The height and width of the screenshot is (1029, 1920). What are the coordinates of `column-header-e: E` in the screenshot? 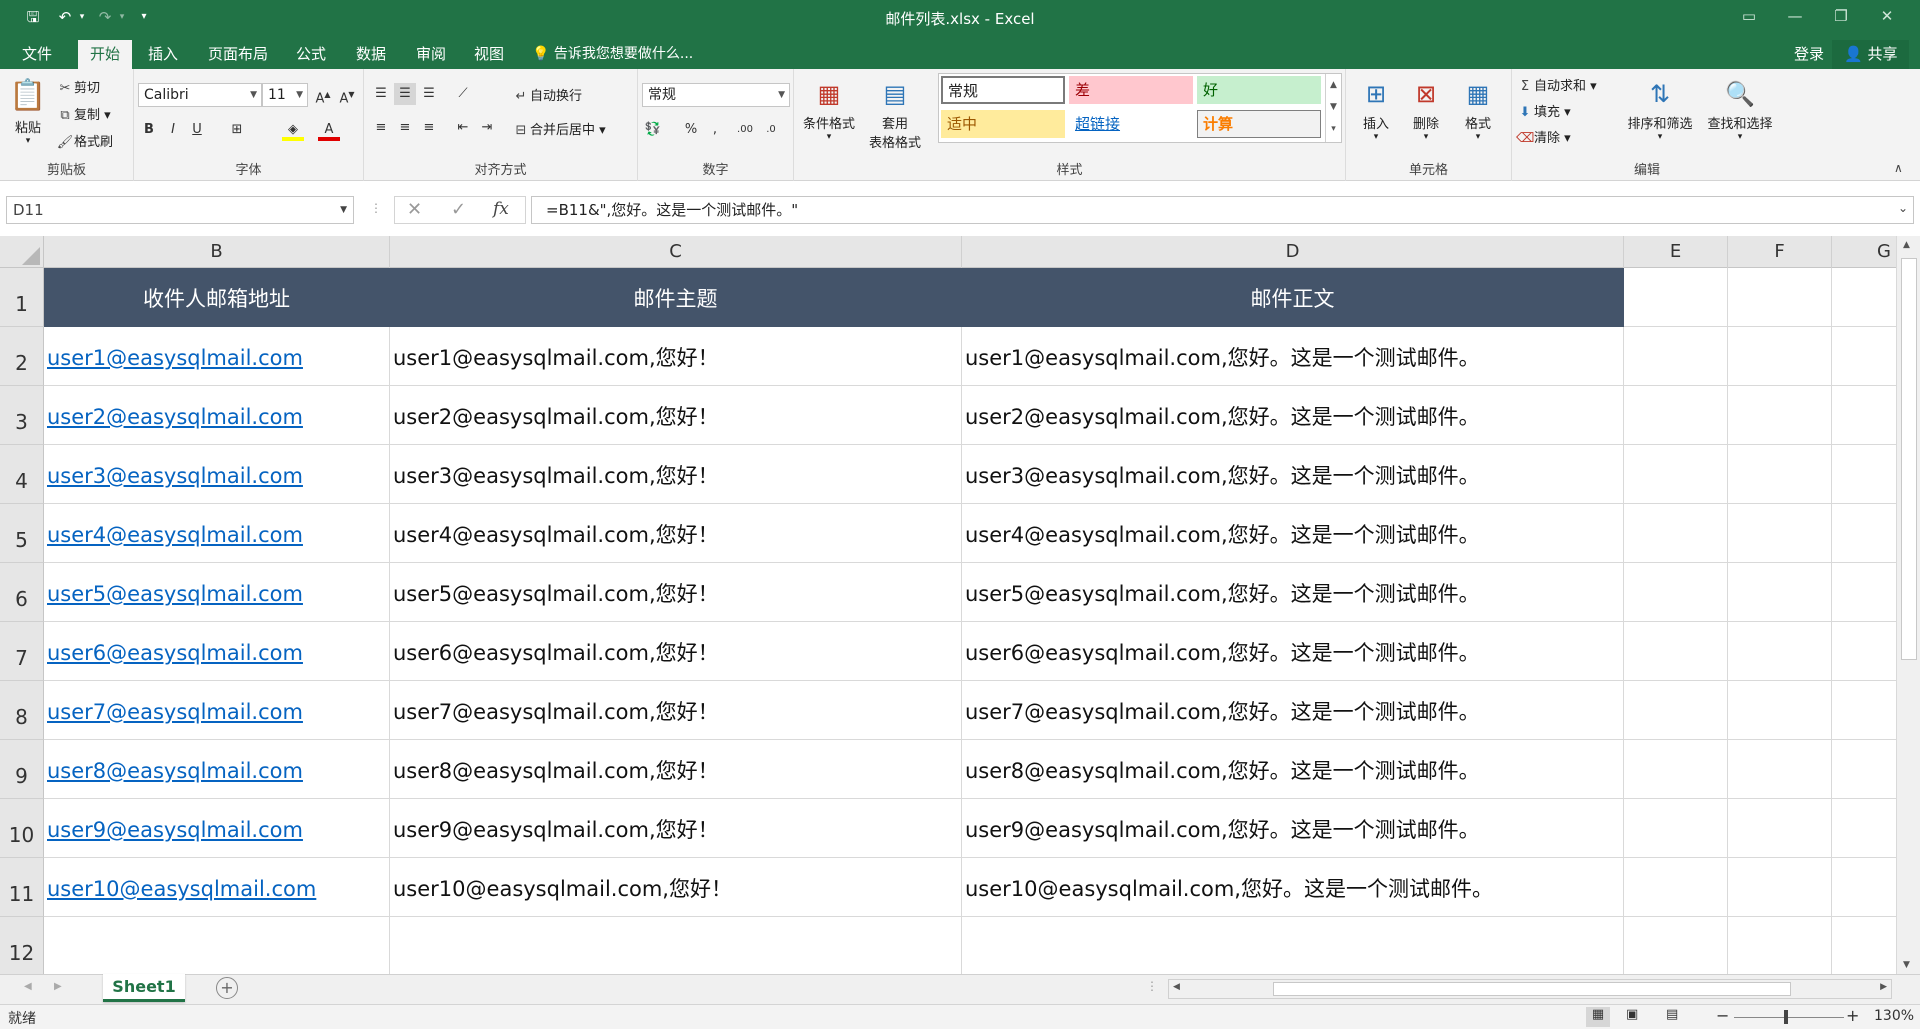 It's located at (1676, 252).